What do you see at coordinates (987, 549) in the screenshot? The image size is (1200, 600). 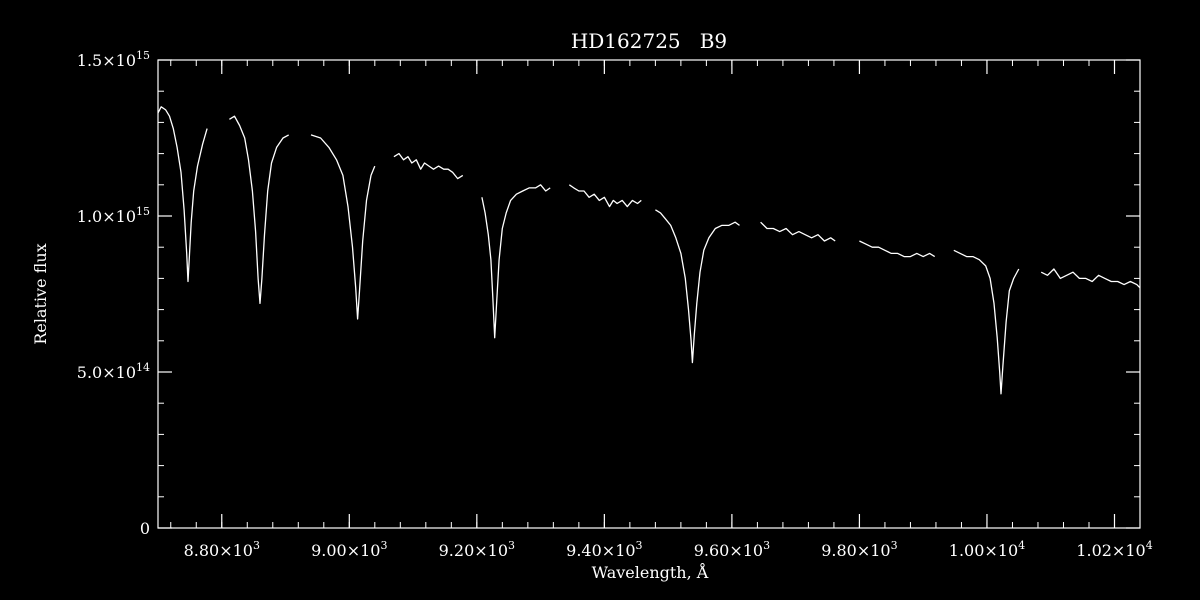 I see `x-tick-label: 1.00×104` at bounding box center [987, 549].